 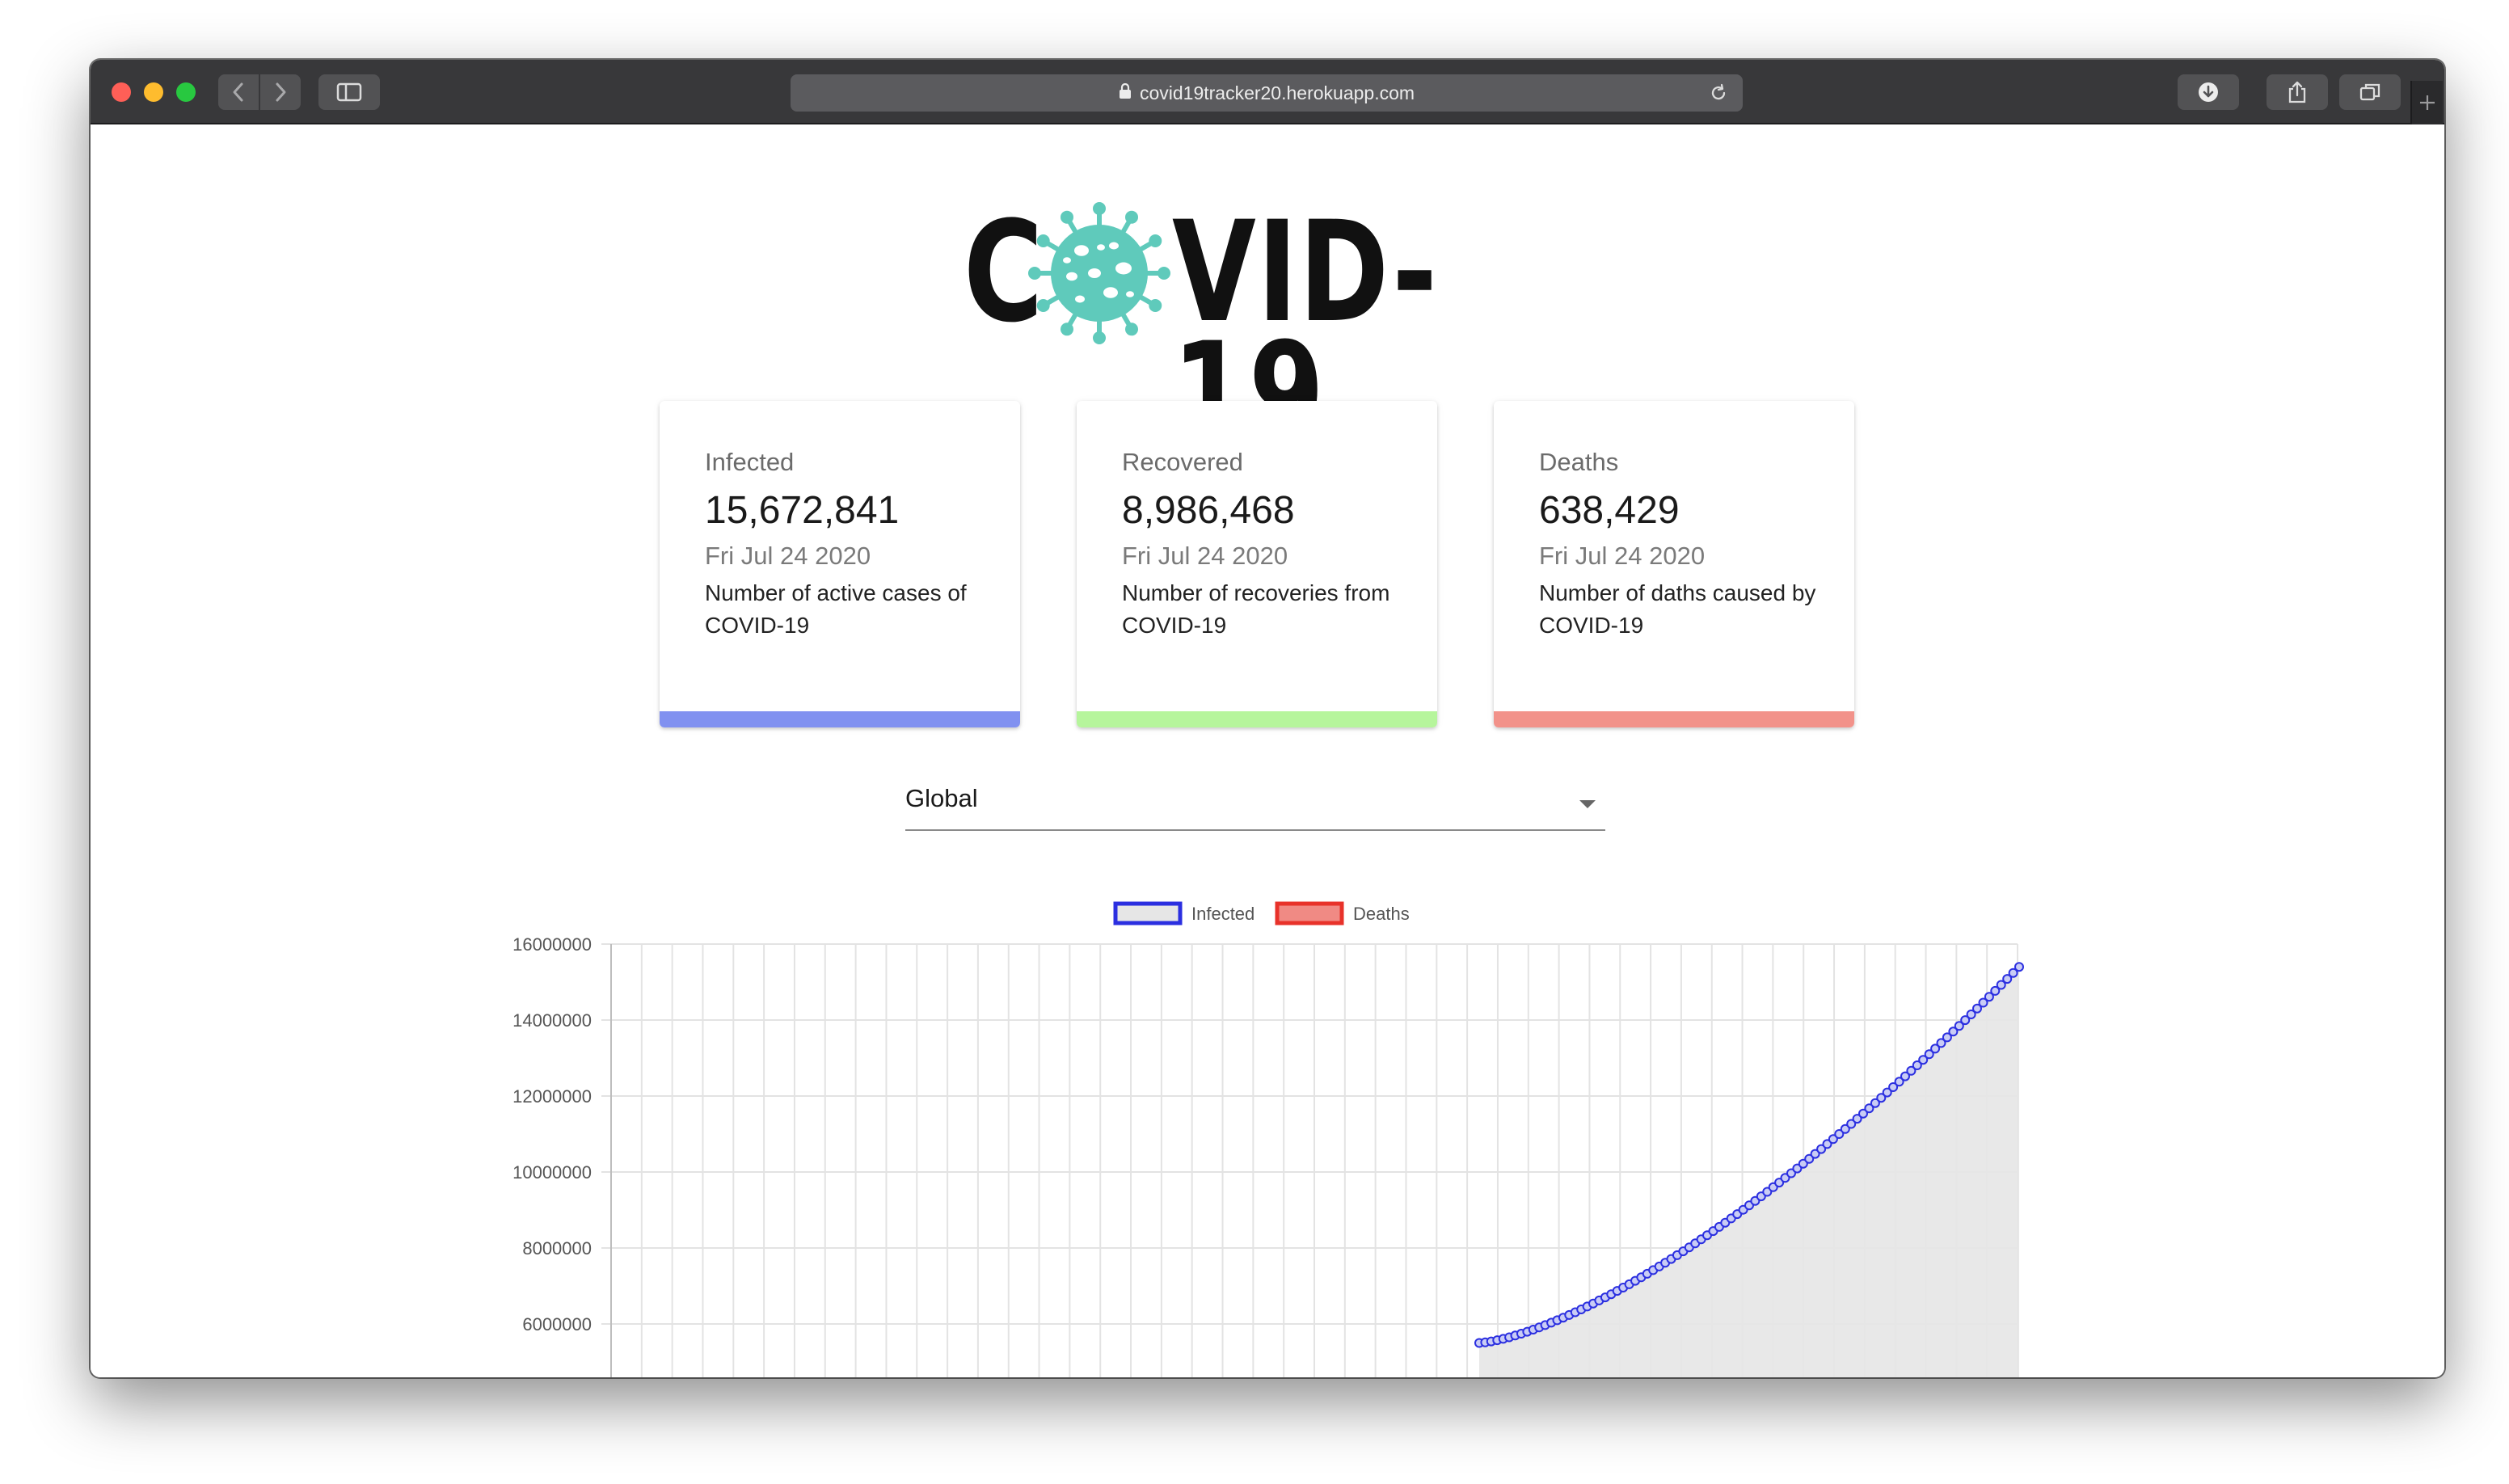 What do you see at coordinates (552, 1020) in the screenshot?
I see `y-tick-label: 14000000` at bounding box center [552, 1020].